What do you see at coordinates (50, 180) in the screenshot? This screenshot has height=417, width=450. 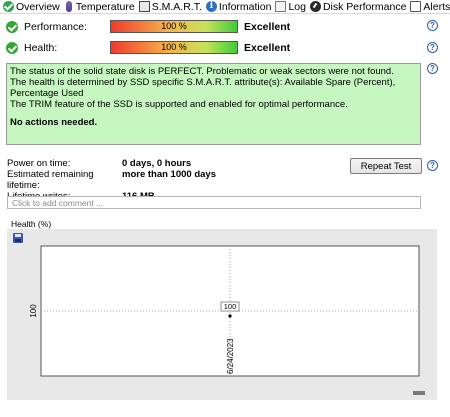 I see `remaining-lifetime-label: Estimated remaining lifetime:` at bounding box center [50, 180].